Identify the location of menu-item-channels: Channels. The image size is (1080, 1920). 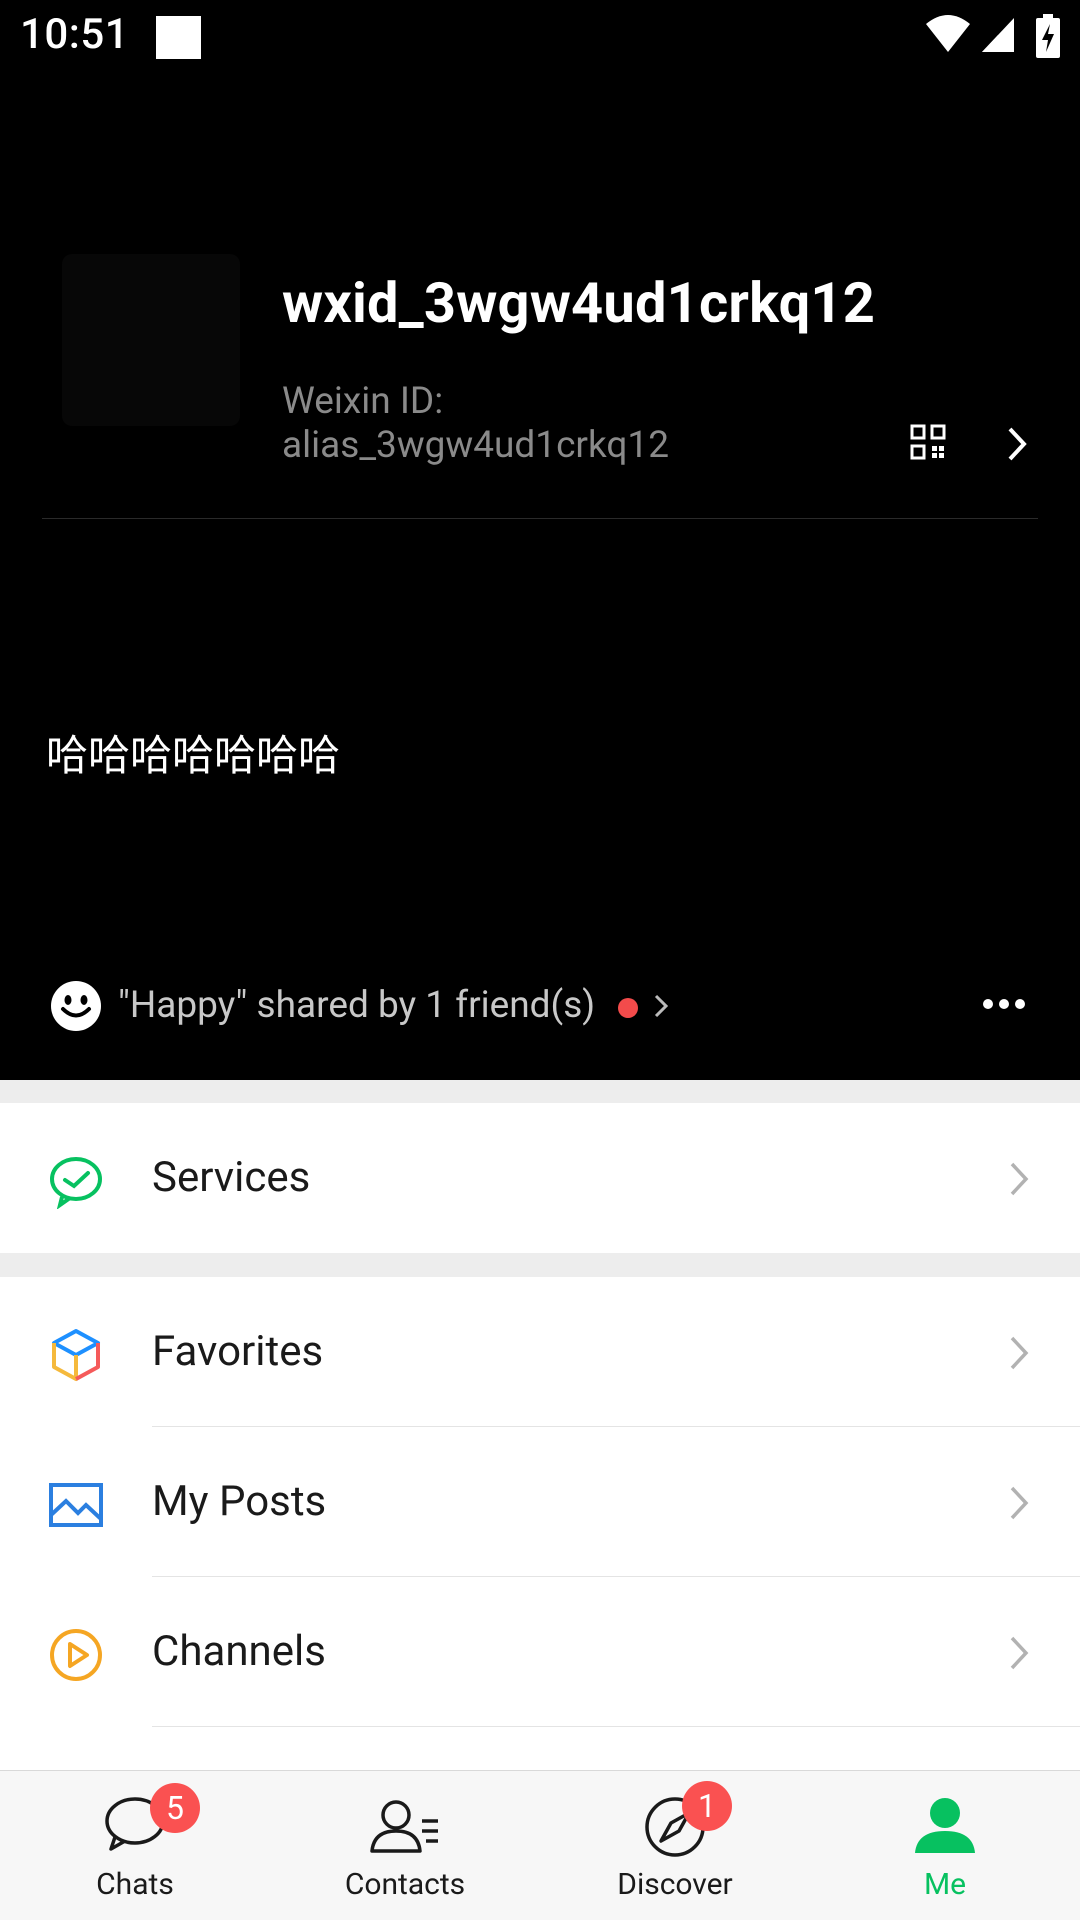
(540, 1652).